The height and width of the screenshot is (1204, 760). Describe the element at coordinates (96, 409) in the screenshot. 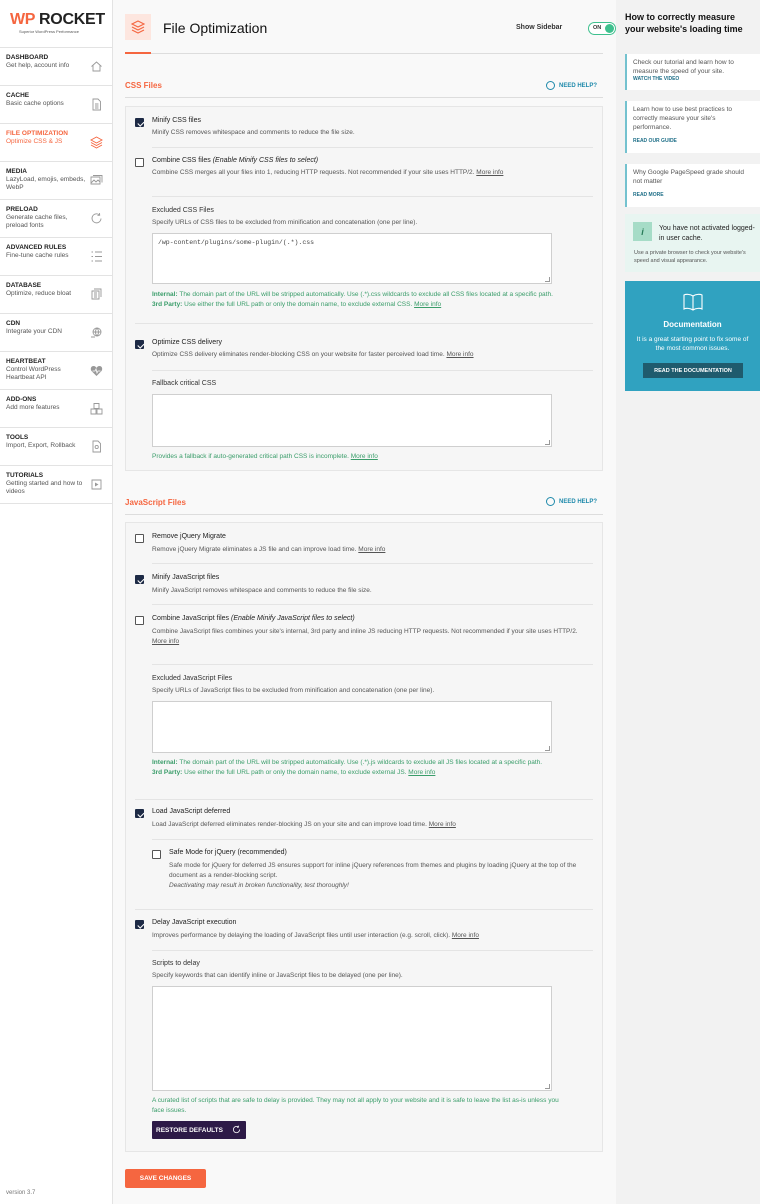

I see `addons-icon` at that location.